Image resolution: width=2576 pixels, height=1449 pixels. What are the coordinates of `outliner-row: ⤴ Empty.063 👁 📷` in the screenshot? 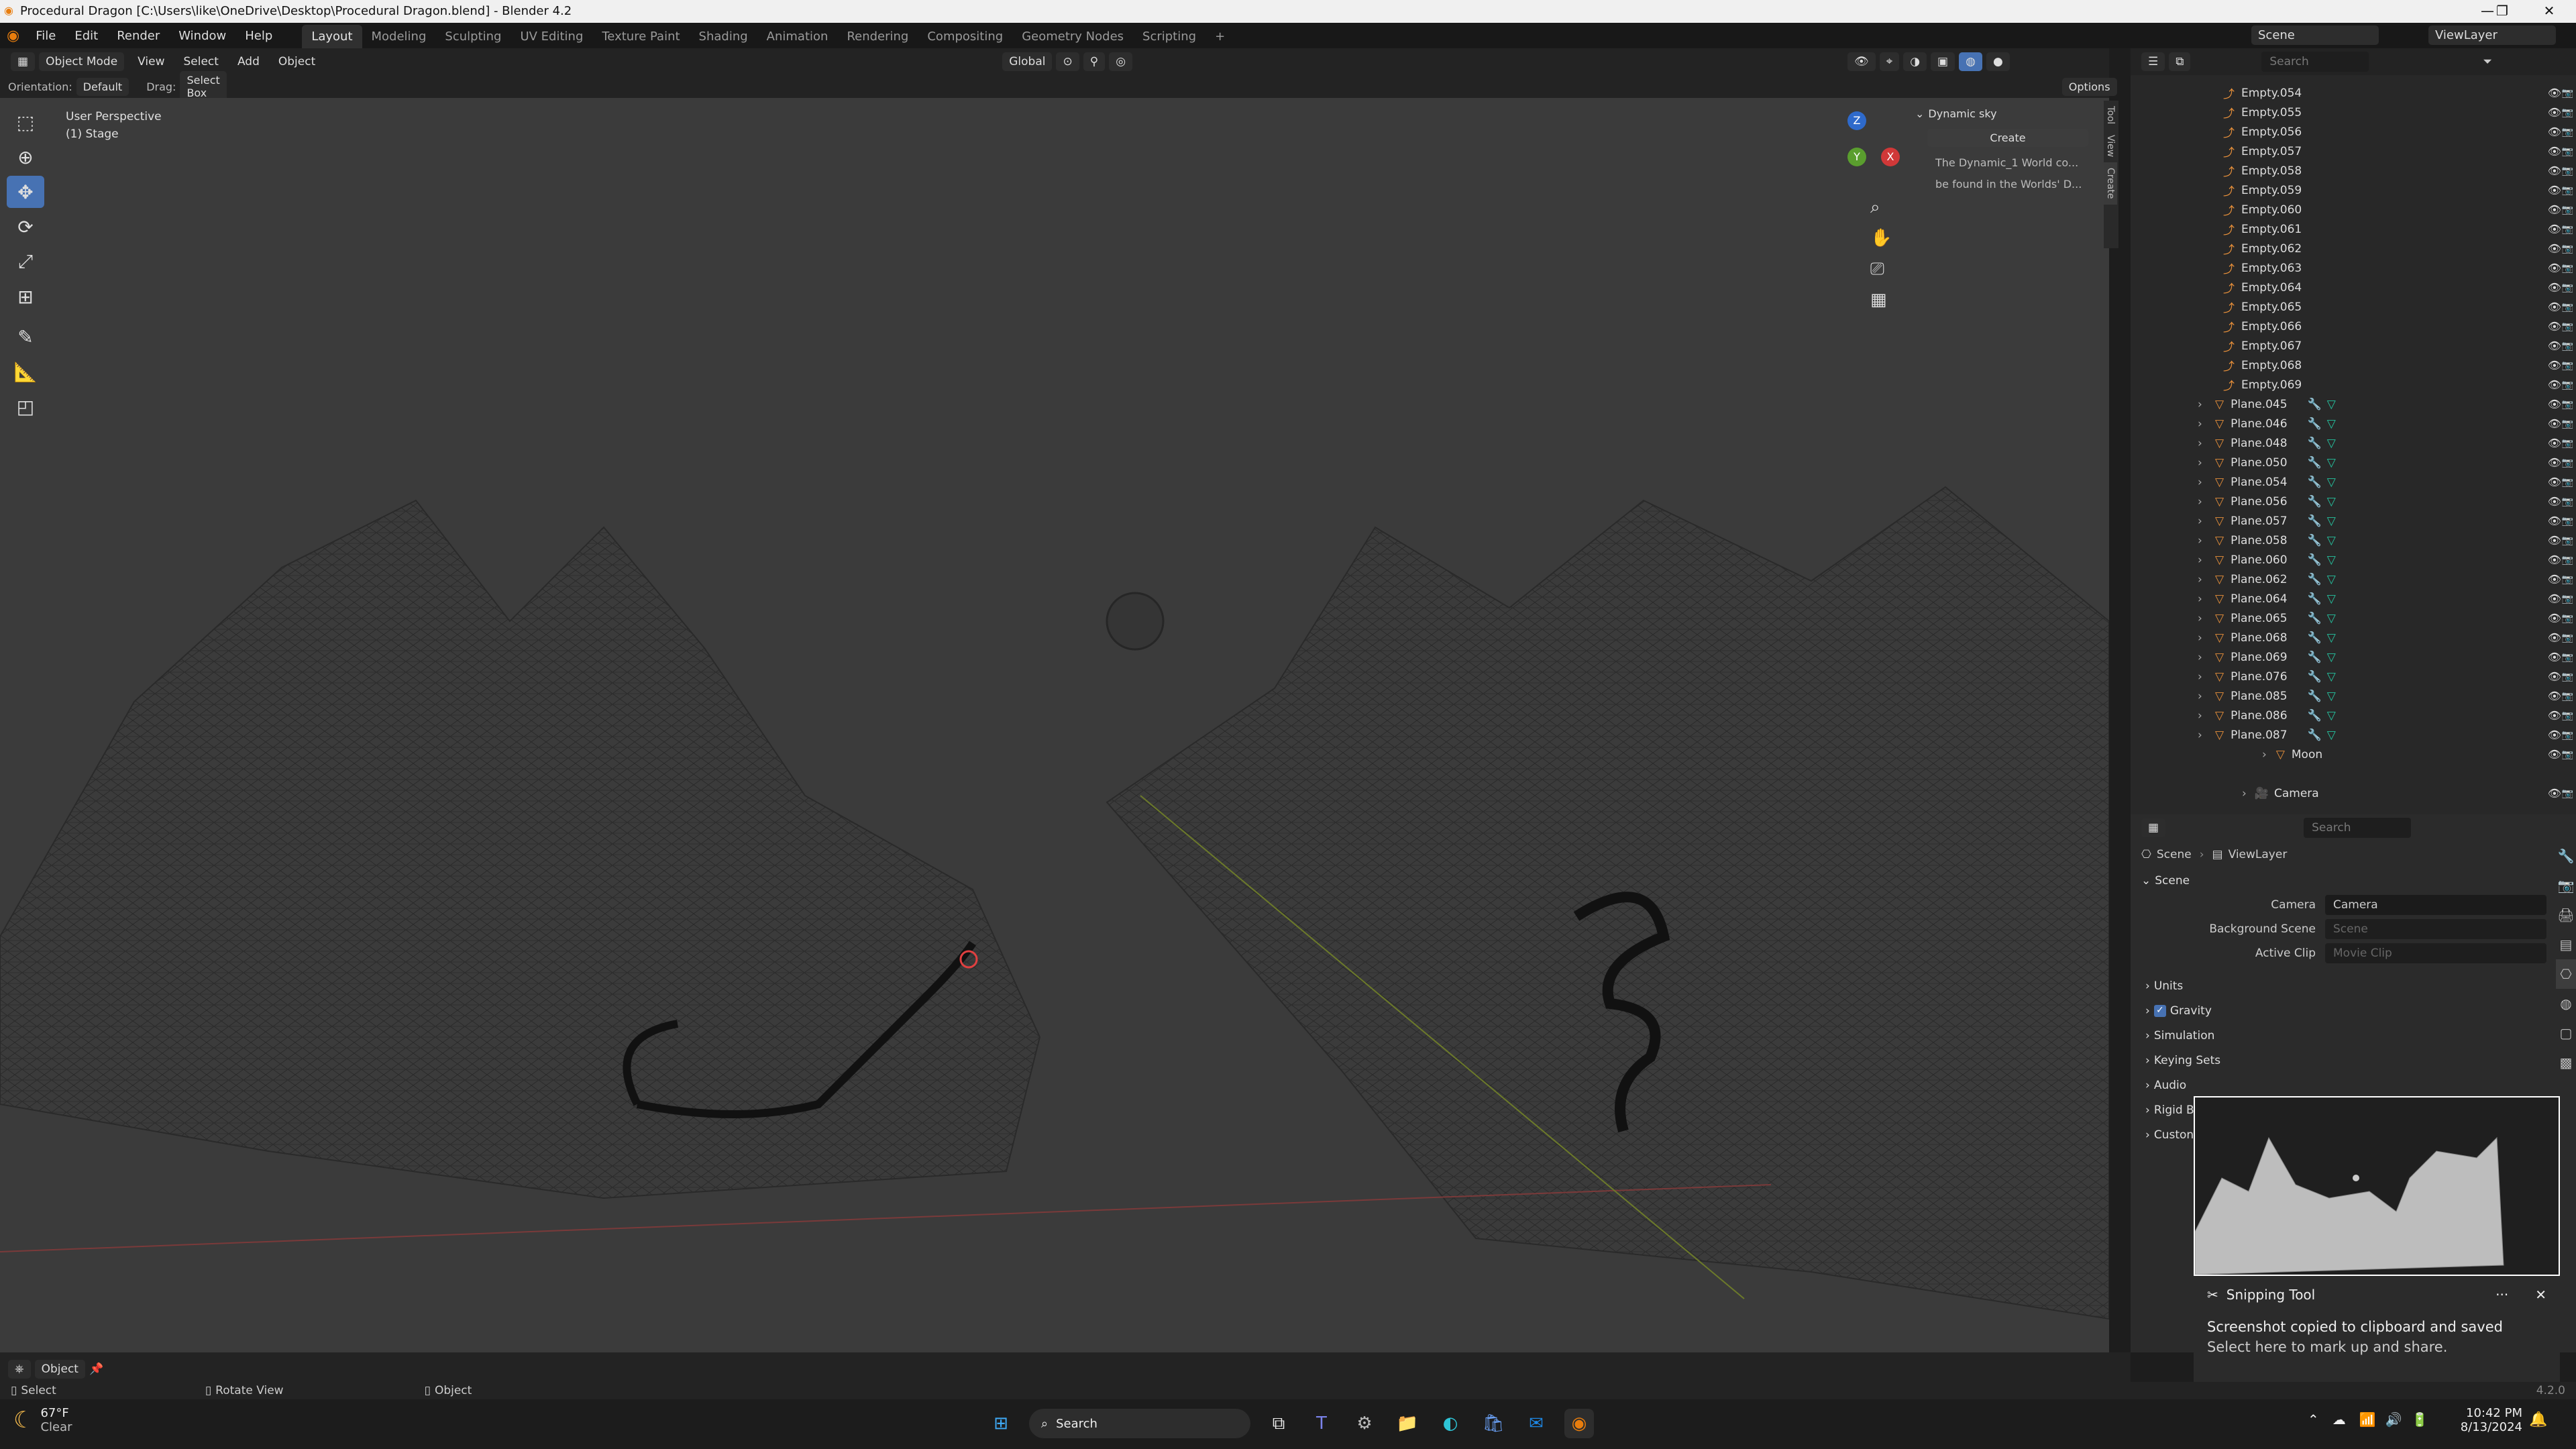 It's located at (2353, 268).